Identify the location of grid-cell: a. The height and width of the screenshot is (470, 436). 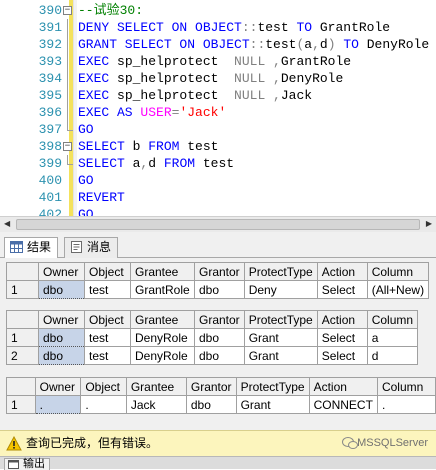
(392, 337).